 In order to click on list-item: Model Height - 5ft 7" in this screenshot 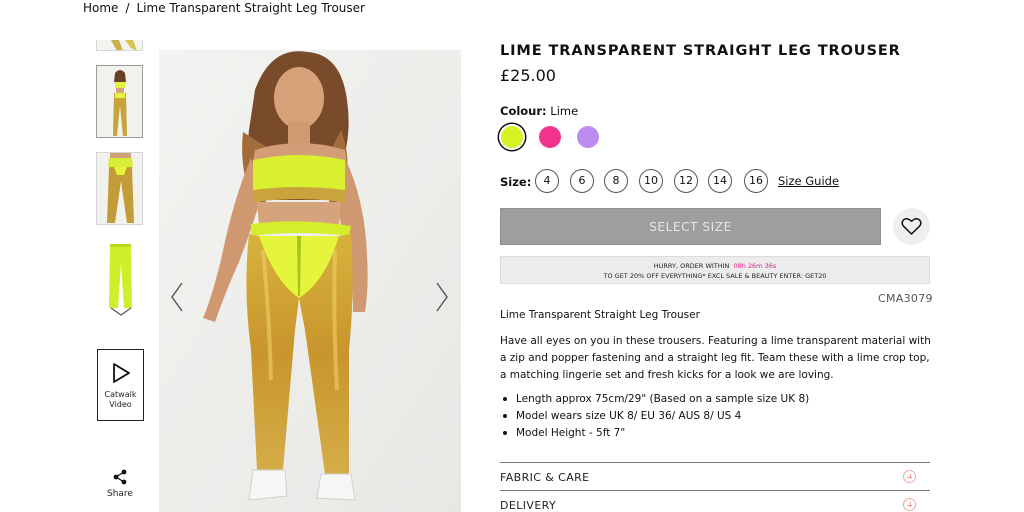, I will do `click(654, 433)`.